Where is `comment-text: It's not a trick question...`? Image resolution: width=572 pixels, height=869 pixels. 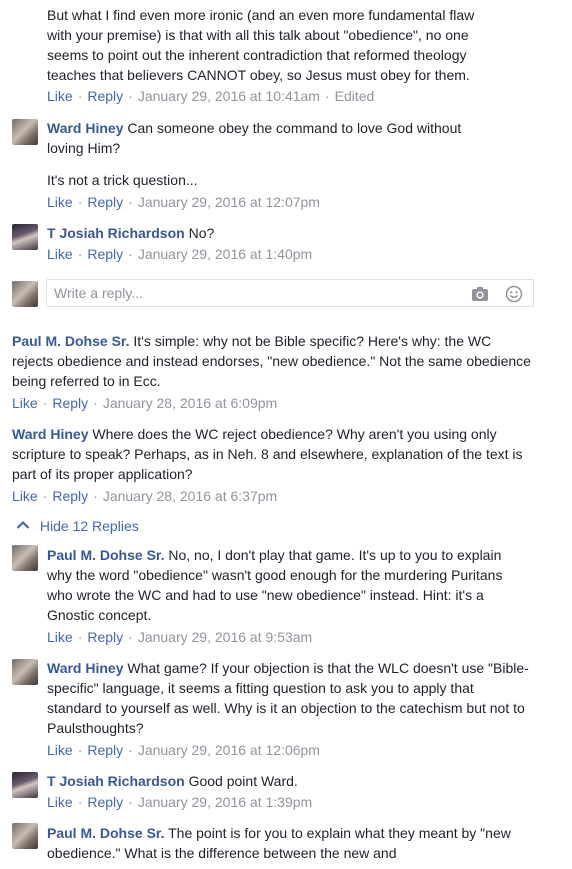 comment-text: It's not a trick question... is located at coordinates (122, 180).